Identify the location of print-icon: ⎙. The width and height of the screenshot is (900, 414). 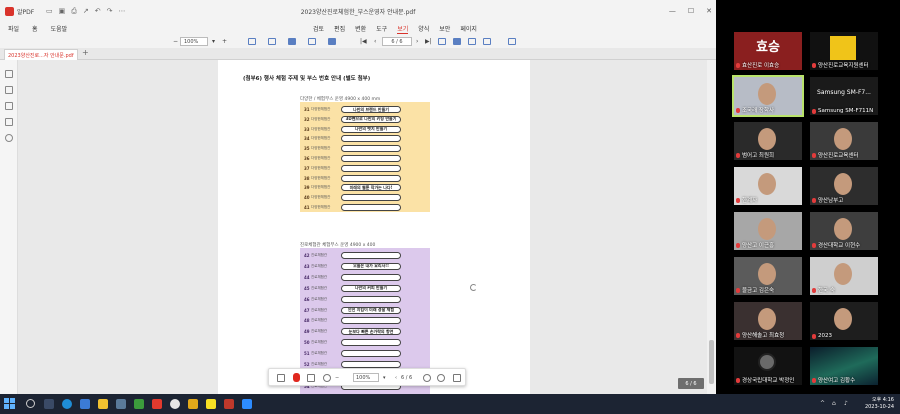
(74, 11).